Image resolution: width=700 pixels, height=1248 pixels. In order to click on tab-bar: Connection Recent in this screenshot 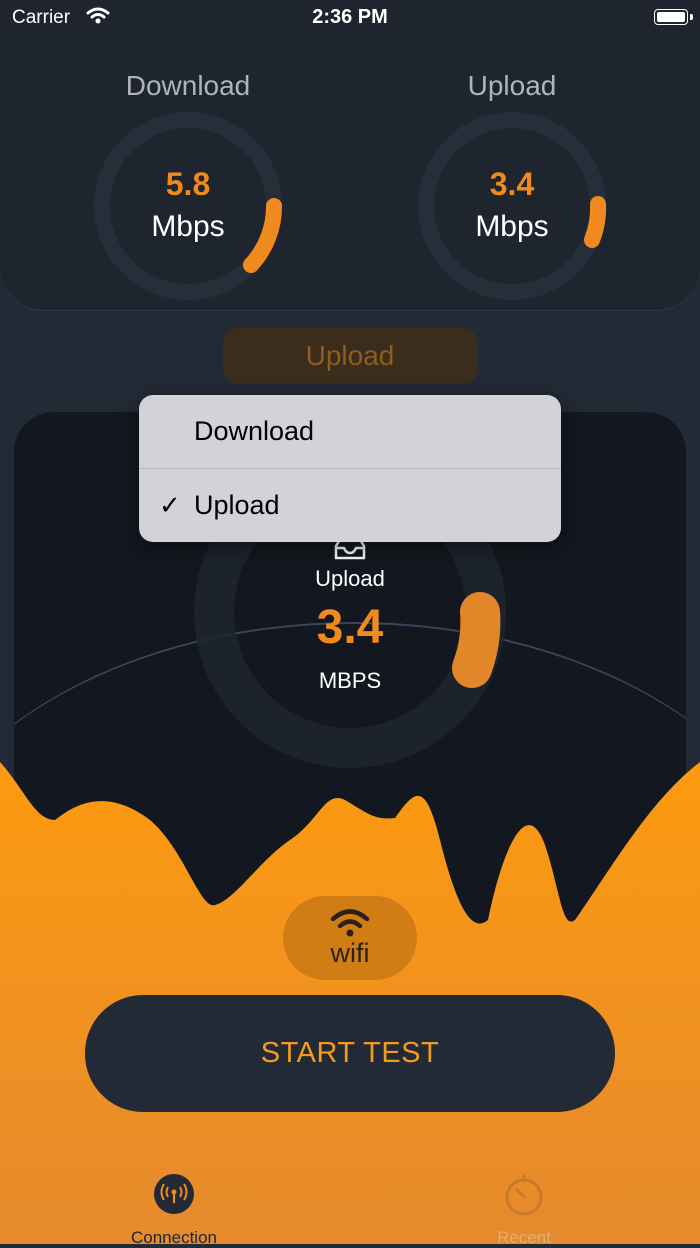, I will do `click(350, 1203)`.